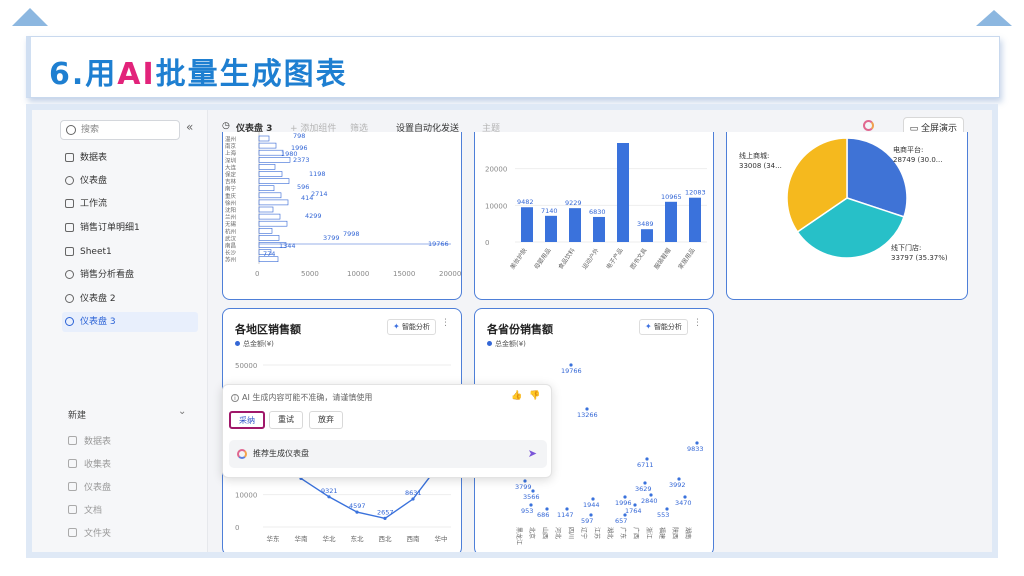 The width and height of the screenshot is (1024, 576). I want to click on category-tick-label: 服装鞋帽, so click(662, 259).